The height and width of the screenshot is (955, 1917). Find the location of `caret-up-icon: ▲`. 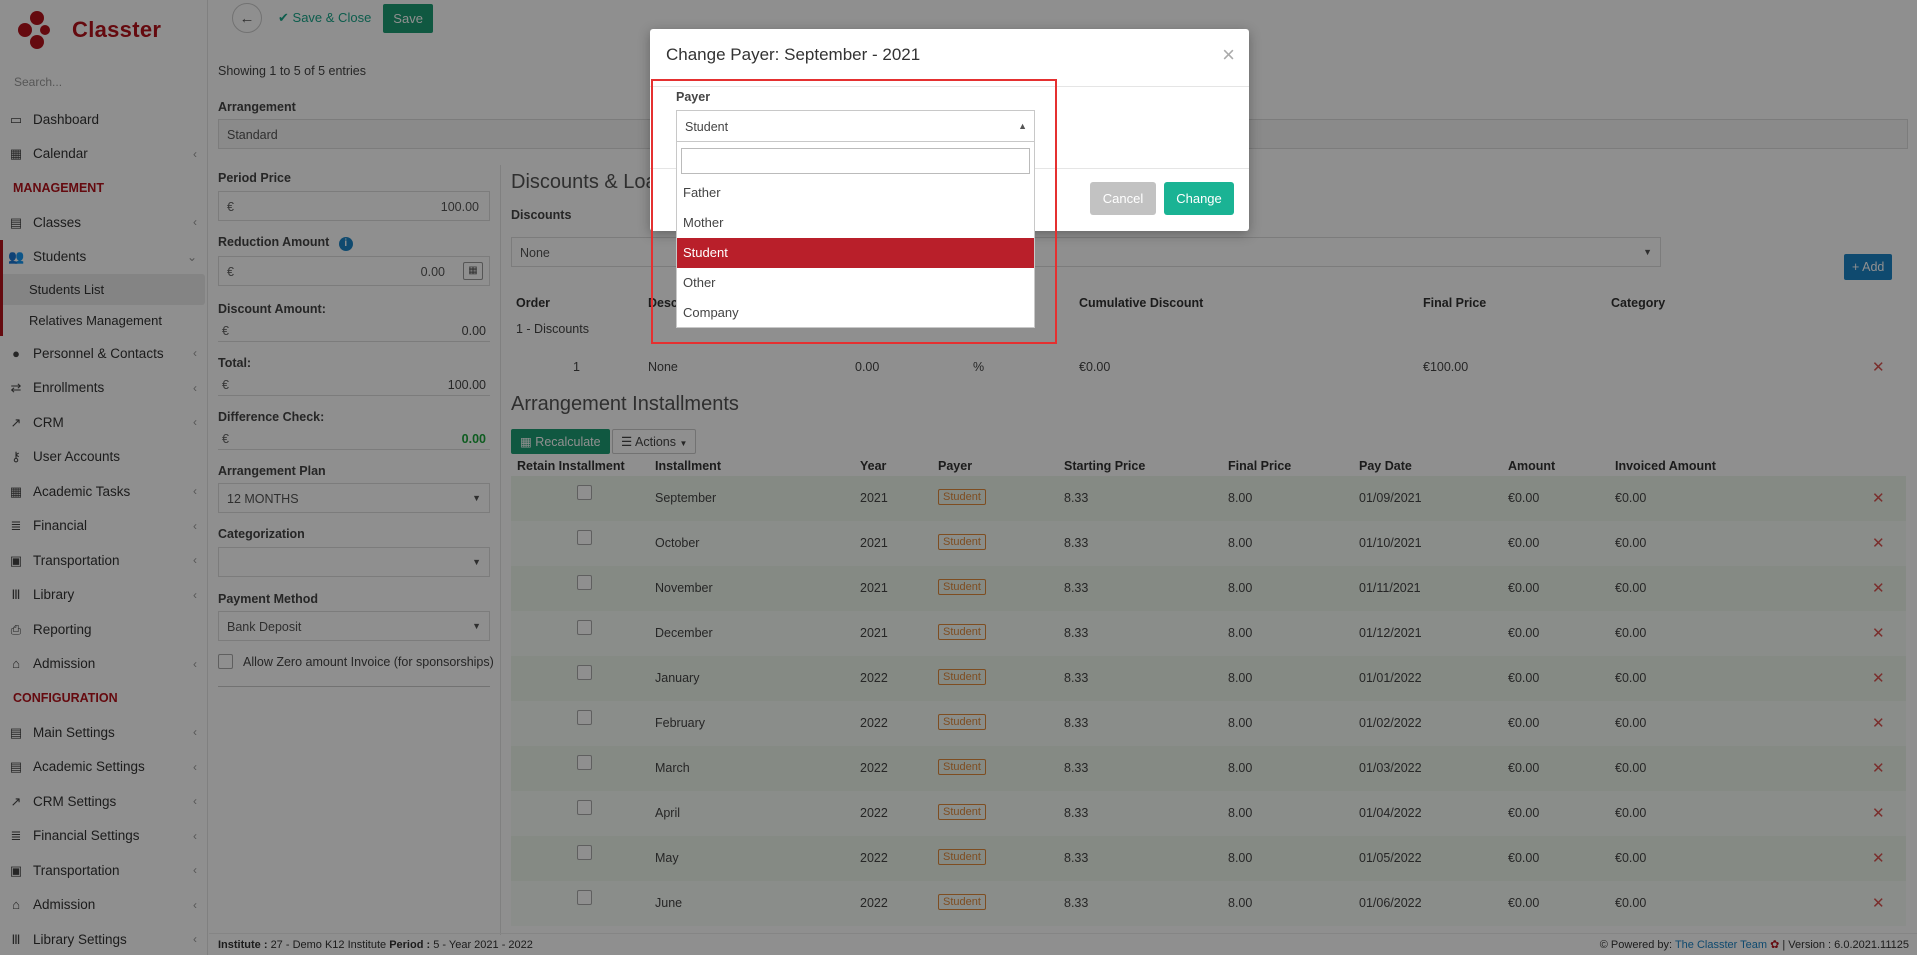

caret-up-icon: ▲ is located at coordinates (1022, 126).